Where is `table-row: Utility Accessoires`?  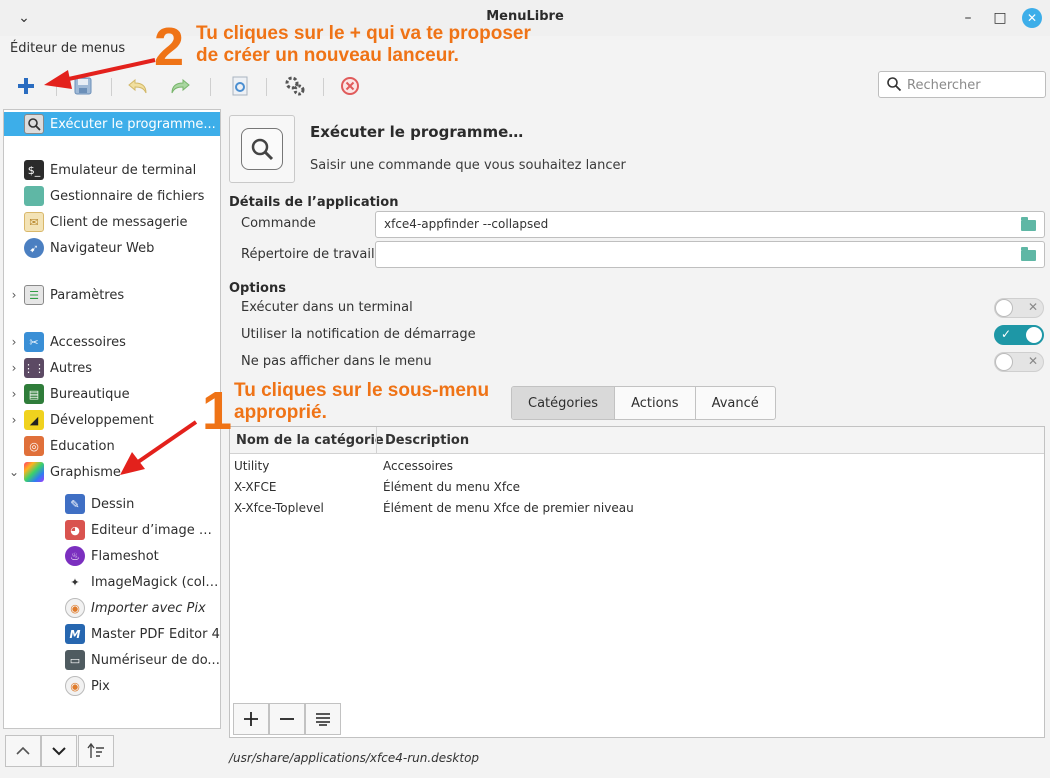 table-row: Utility Accessoires is located at coordinates (637, 466).